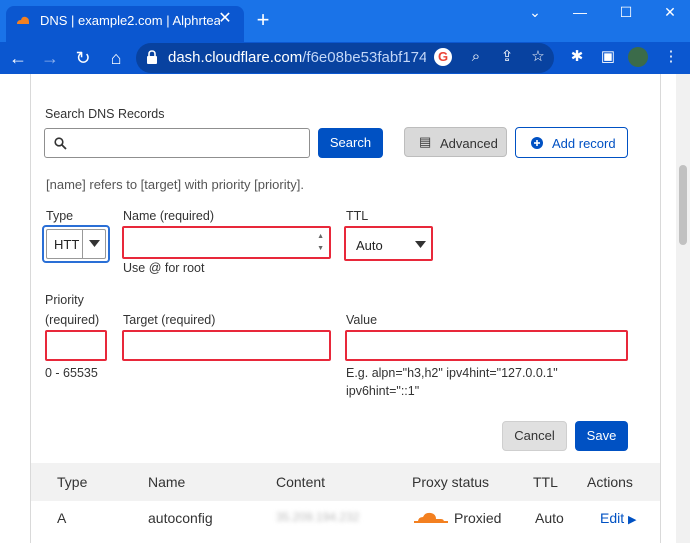 The image size is (690, 543). I want to click on type-value: HTT, so click(67, 244).